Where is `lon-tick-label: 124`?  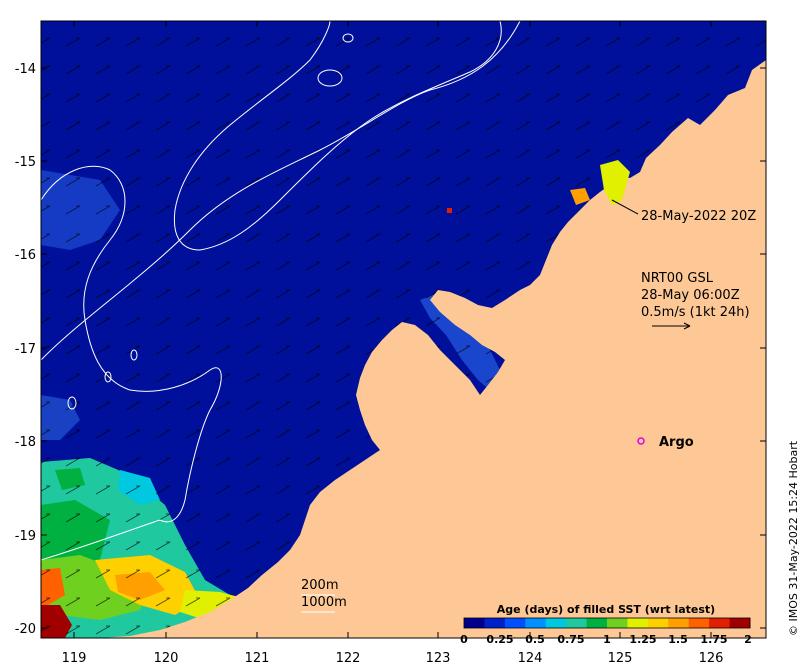 lon-tick-label: 124 is located at coordinates (530, 658).